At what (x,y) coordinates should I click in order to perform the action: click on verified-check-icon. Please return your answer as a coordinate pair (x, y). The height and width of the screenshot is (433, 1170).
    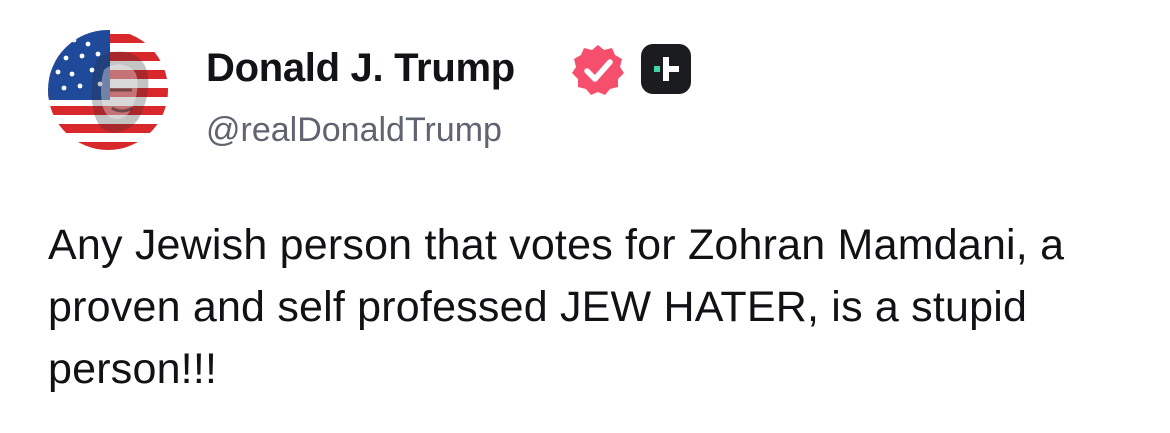
    Looking at the image, I should click on (598, 70).